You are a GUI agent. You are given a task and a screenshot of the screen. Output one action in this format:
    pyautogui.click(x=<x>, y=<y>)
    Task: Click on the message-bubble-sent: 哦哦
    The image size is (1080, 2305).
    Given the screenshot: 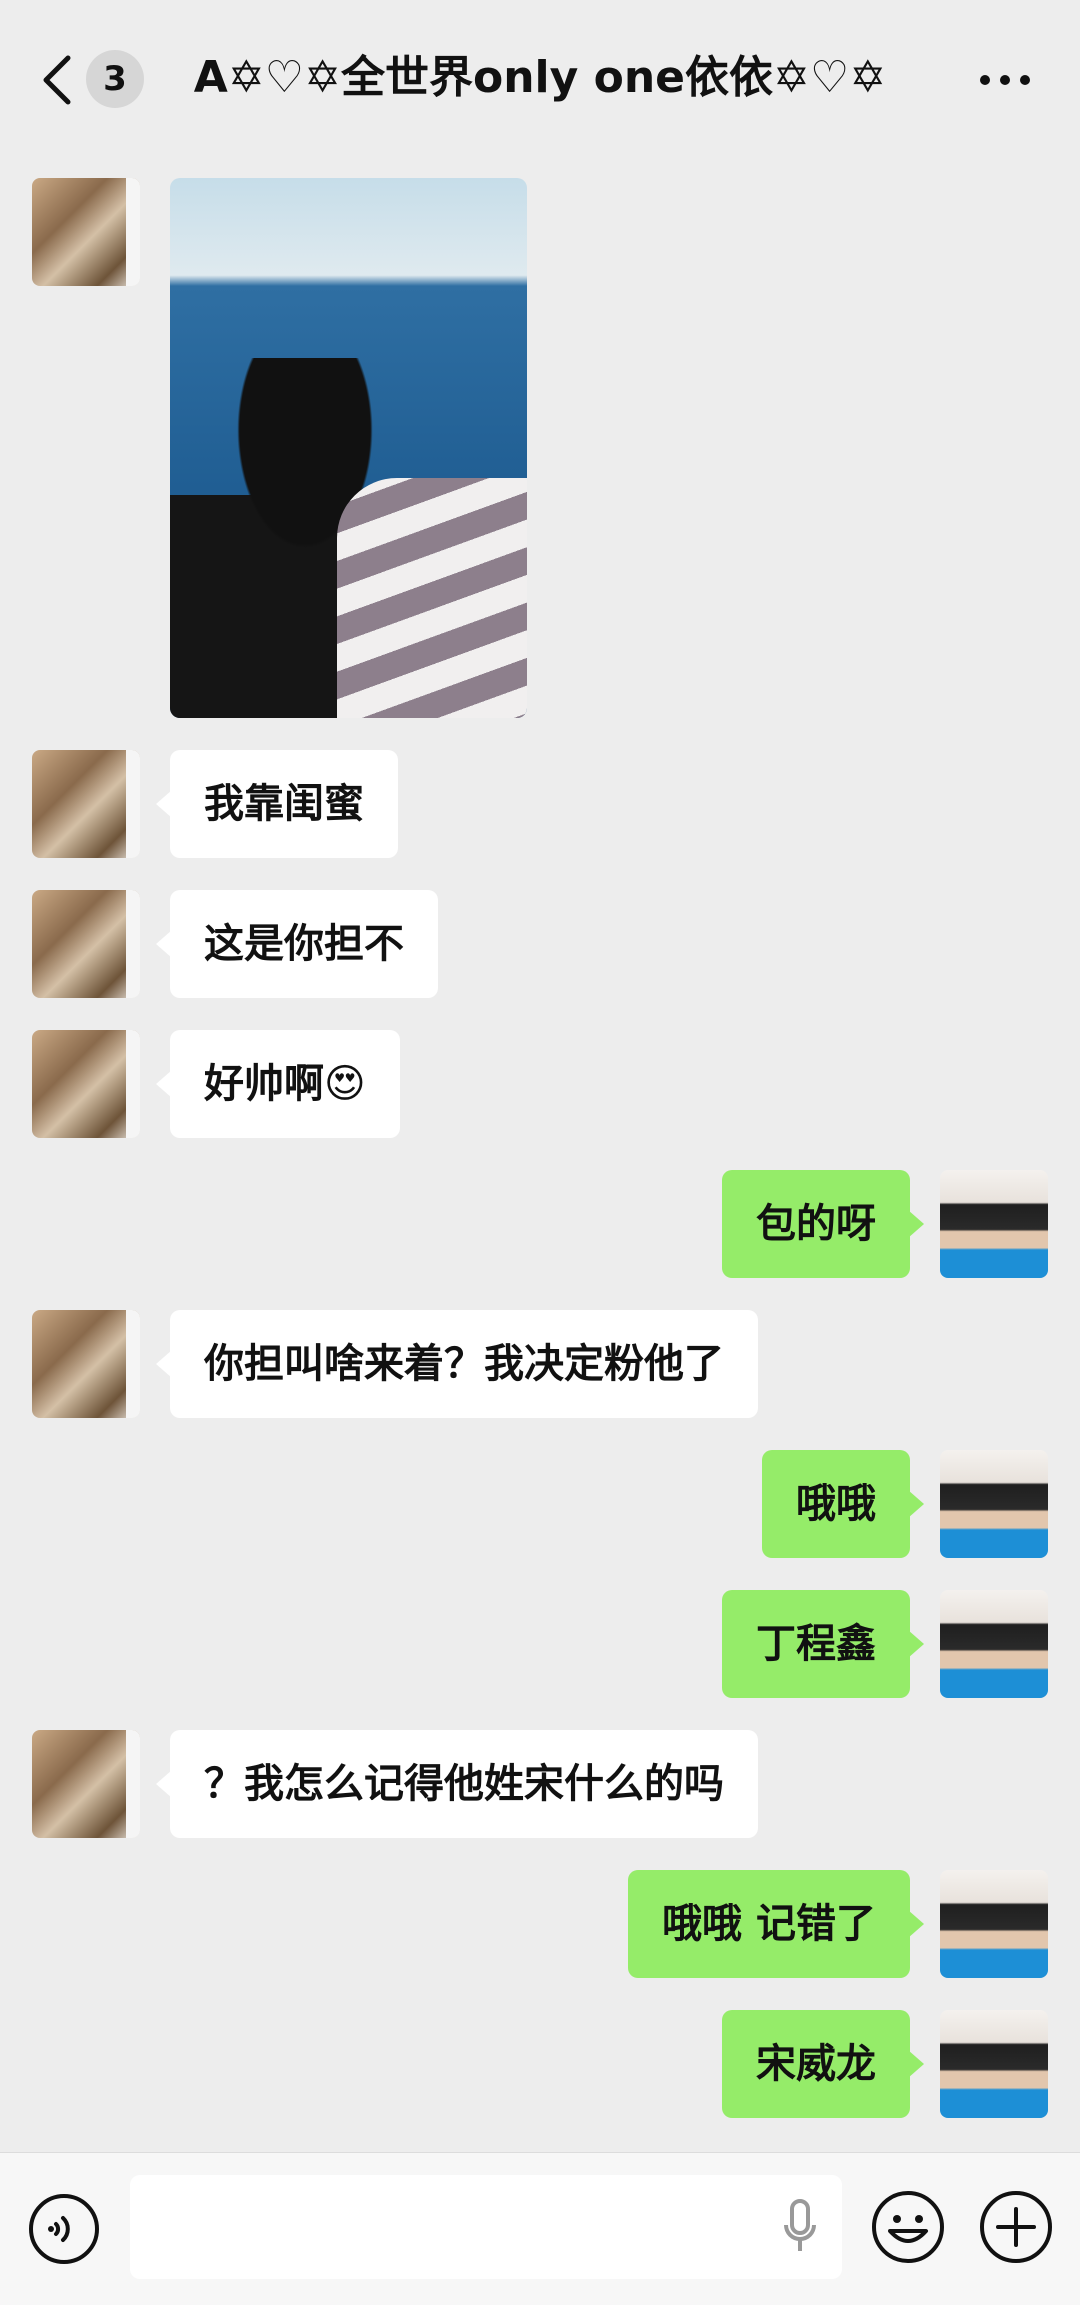 What is the action you would take?
    pyautogui.click(x=843, y=1504)
    